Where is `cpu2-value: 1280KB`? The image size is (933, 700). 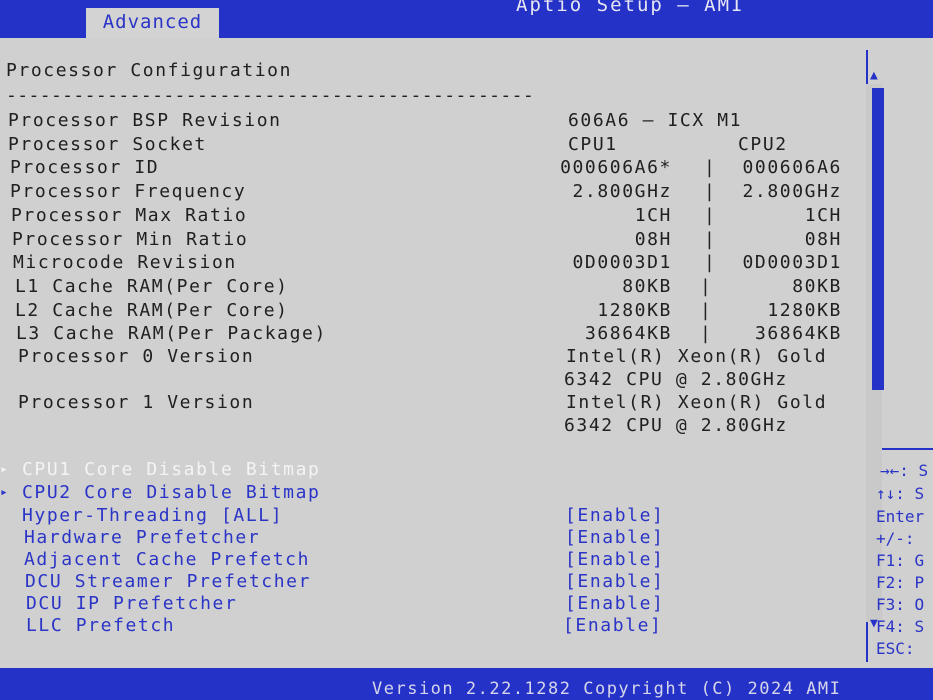
cpu2-value: 1280KB is located at coordinates (804, 310).